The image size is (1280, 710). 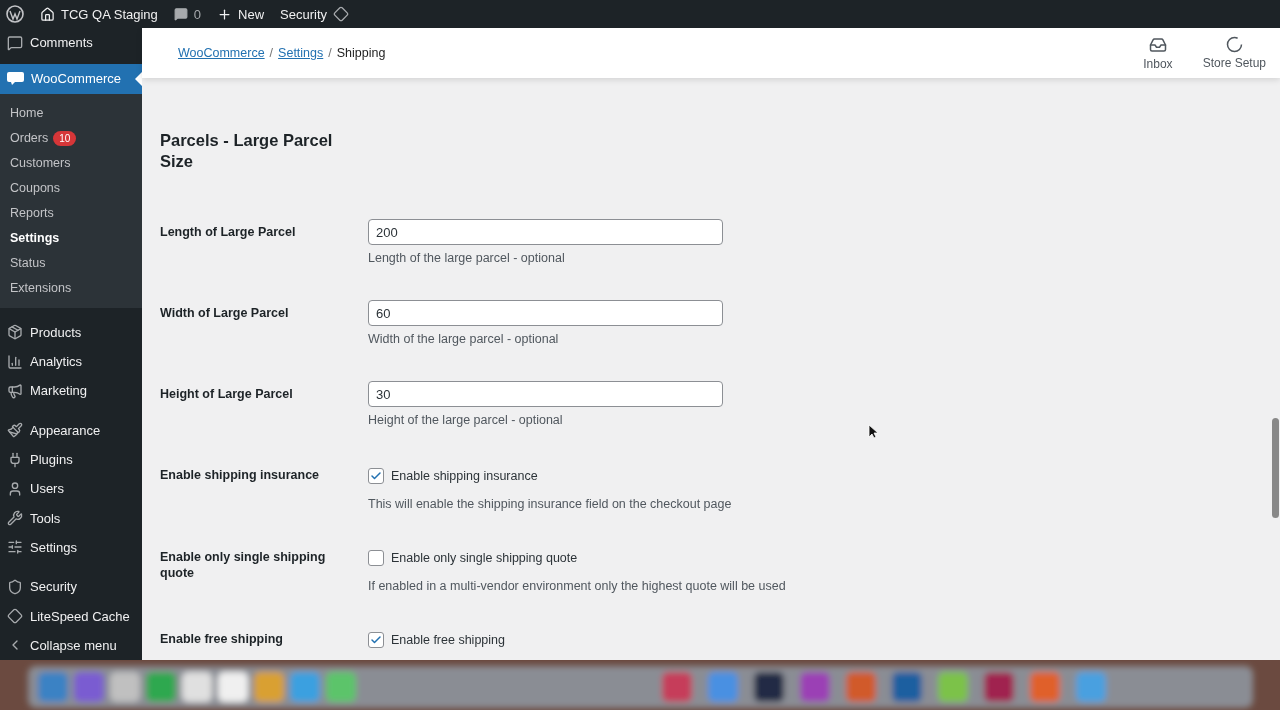 What do you see at coordinates (304, 14) in the screenshot?
I see `security-link: Security` at bounding box center [304, 14].